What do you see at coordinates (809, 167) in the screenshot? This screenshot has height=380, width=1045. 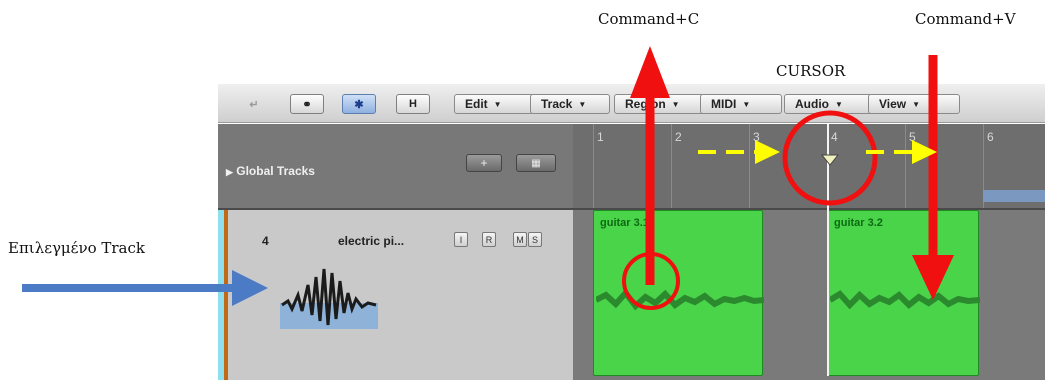 I see `bar-ruler: 1 2 3 4 5 6` at bounding box center [809, 167].